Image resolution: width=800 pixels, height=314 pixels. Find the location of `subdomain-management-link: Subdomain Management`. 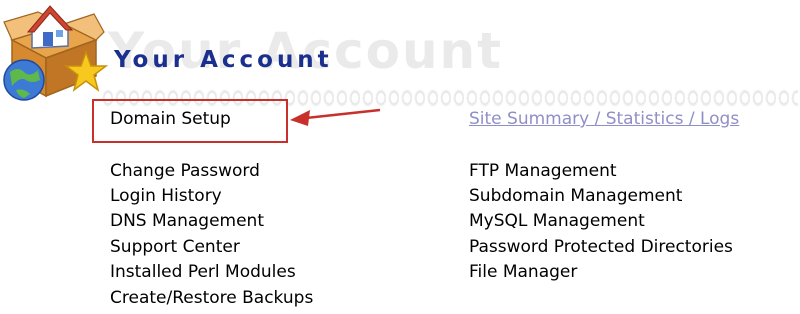

subdomain-management-link: Subdomain Management is located at coordinates (575, 196).